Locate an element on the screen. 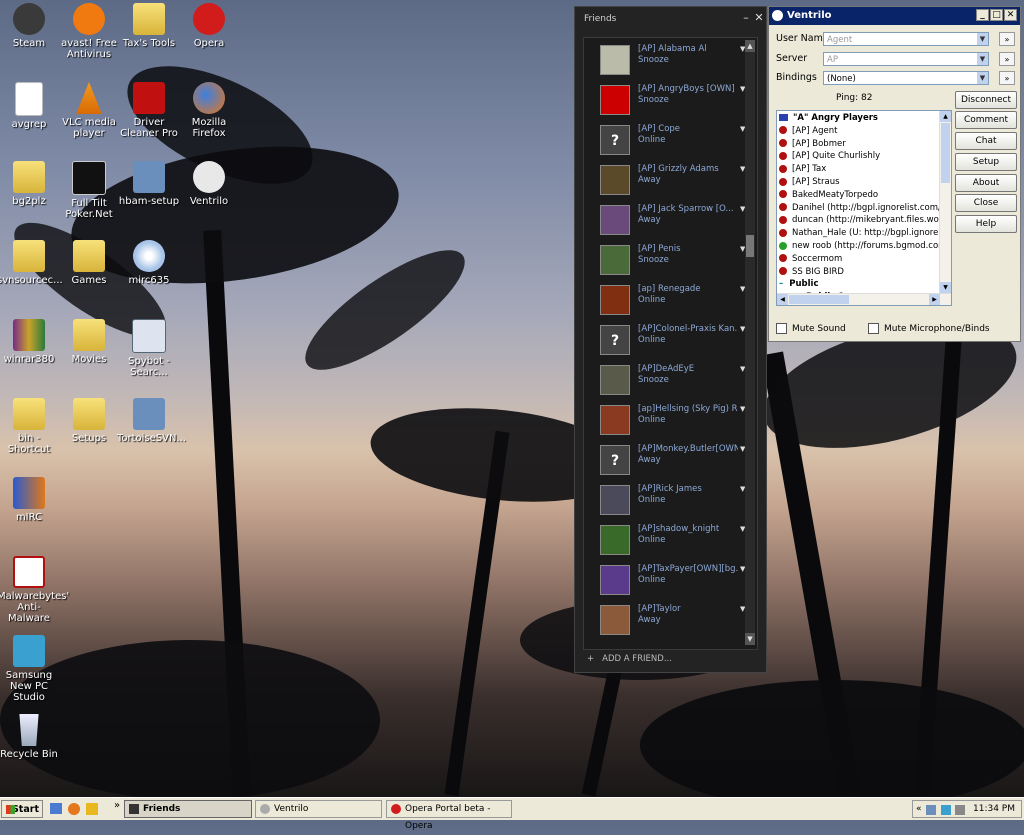  desktop-icon-bin-shortcut: bin - Shortcut is located at coordinates (30, 426).